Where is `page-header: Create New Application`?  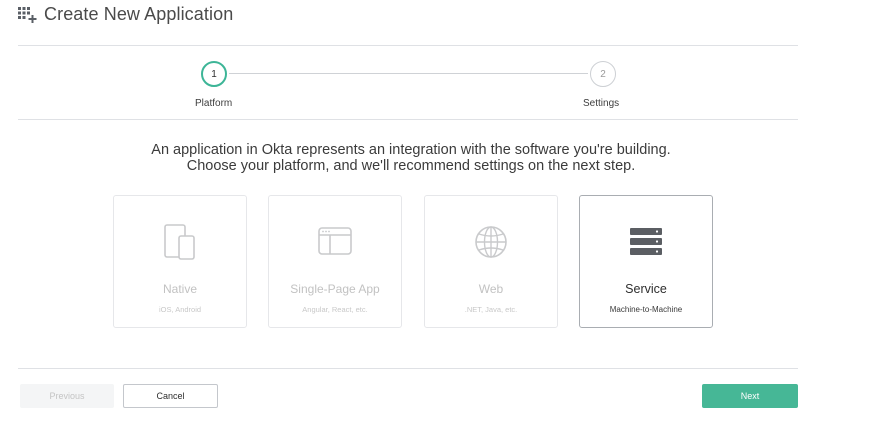
page-header: Create New Application is located at coordinates (125, 14).